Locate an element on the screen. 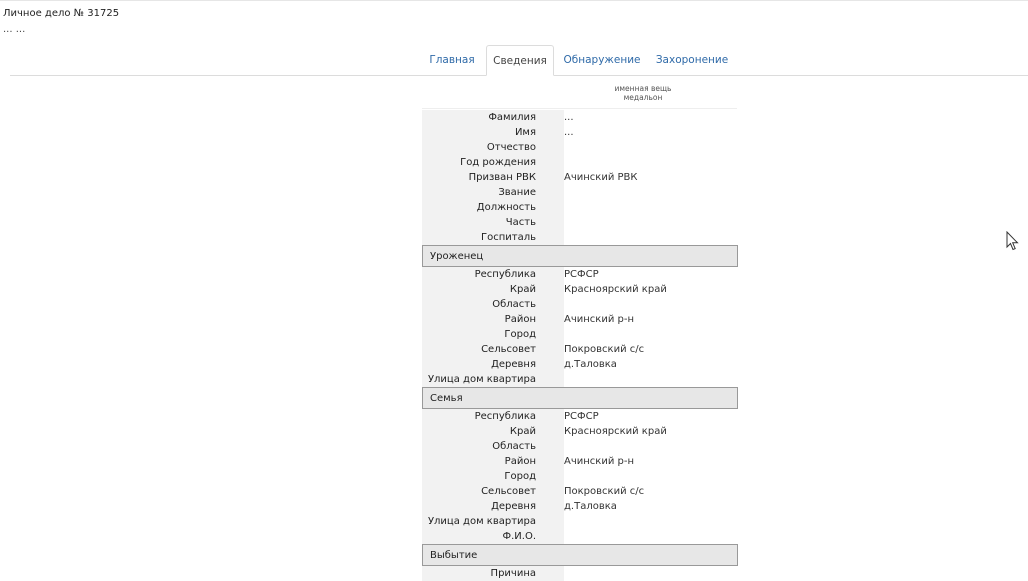 The height and width of the screenshot is (581, 1028). form-row: Республика РСФСР is located at coordinates (580, 416).